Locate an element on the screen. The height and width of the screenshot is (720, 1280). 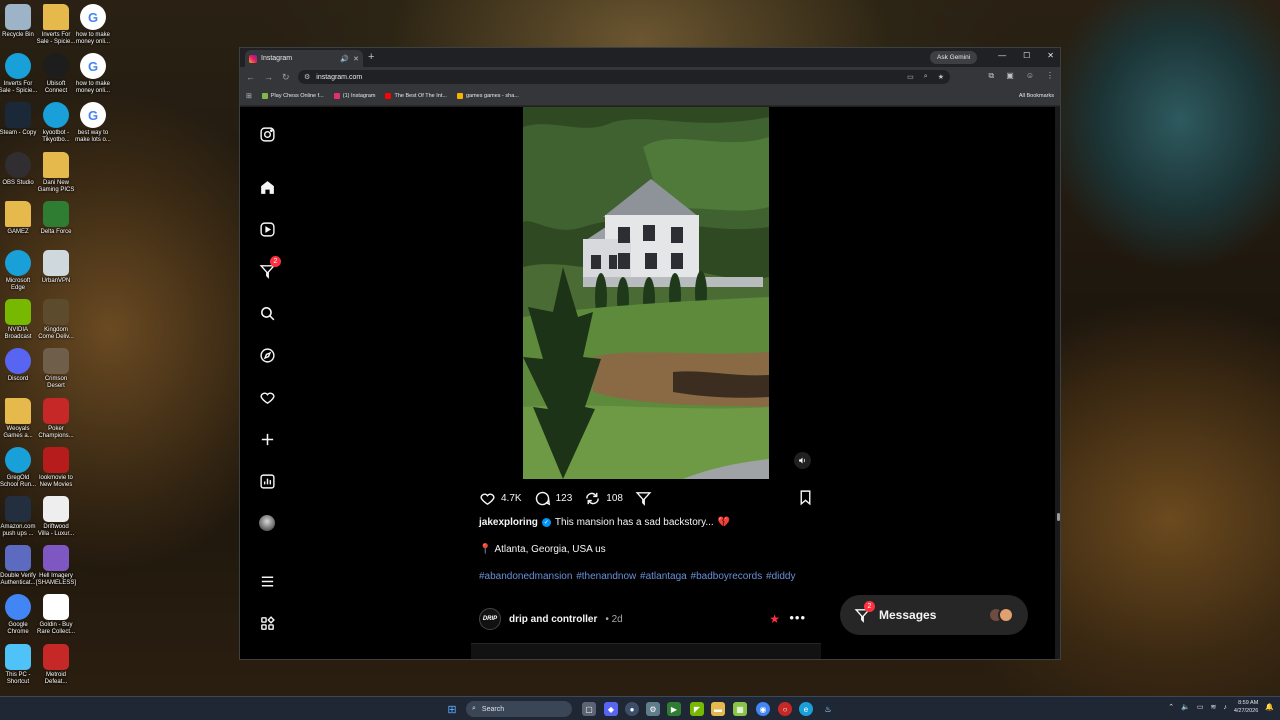
messages-button: 2 Messages is located at coordinates (934, 615).